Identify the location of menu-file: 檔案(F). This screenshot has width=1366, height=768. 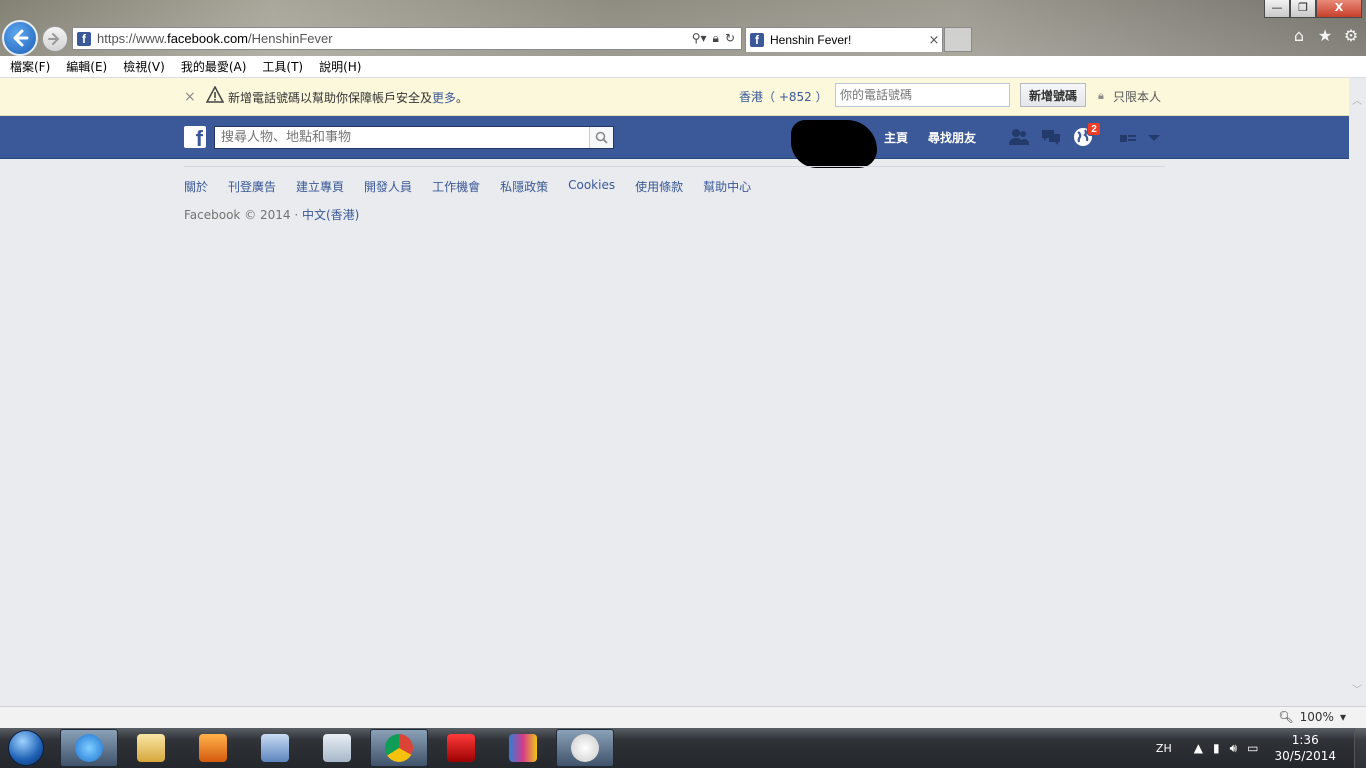
(30, 66).